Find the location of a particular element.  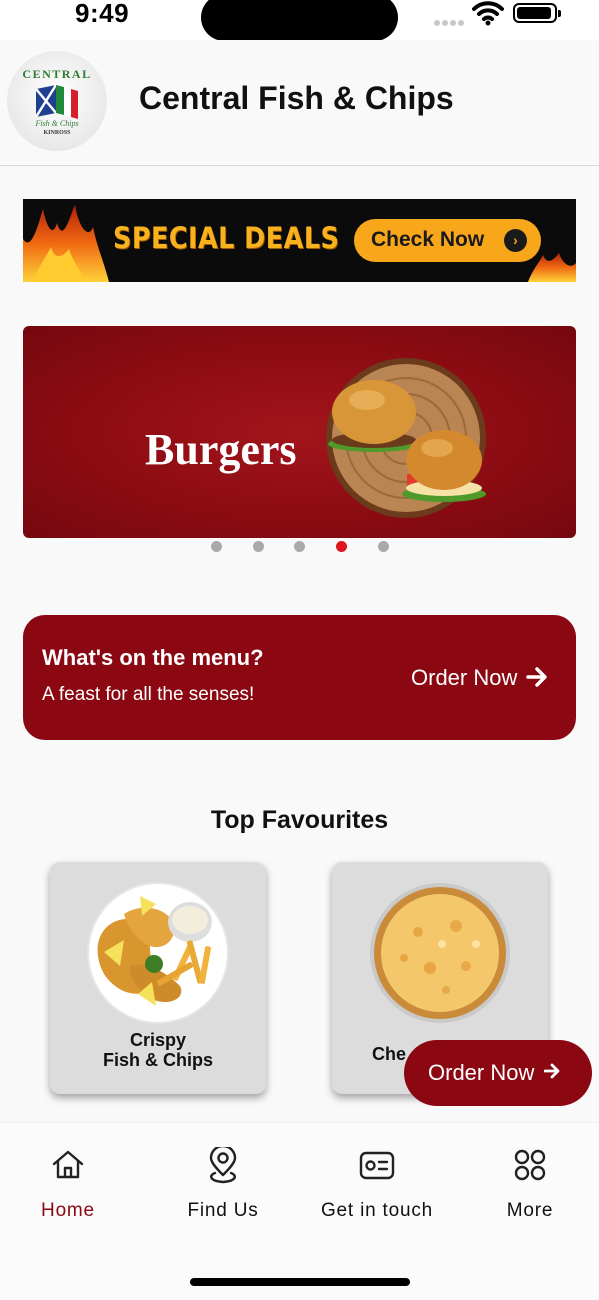

status-bar: 9:49 is located at coordinates (299, 20).